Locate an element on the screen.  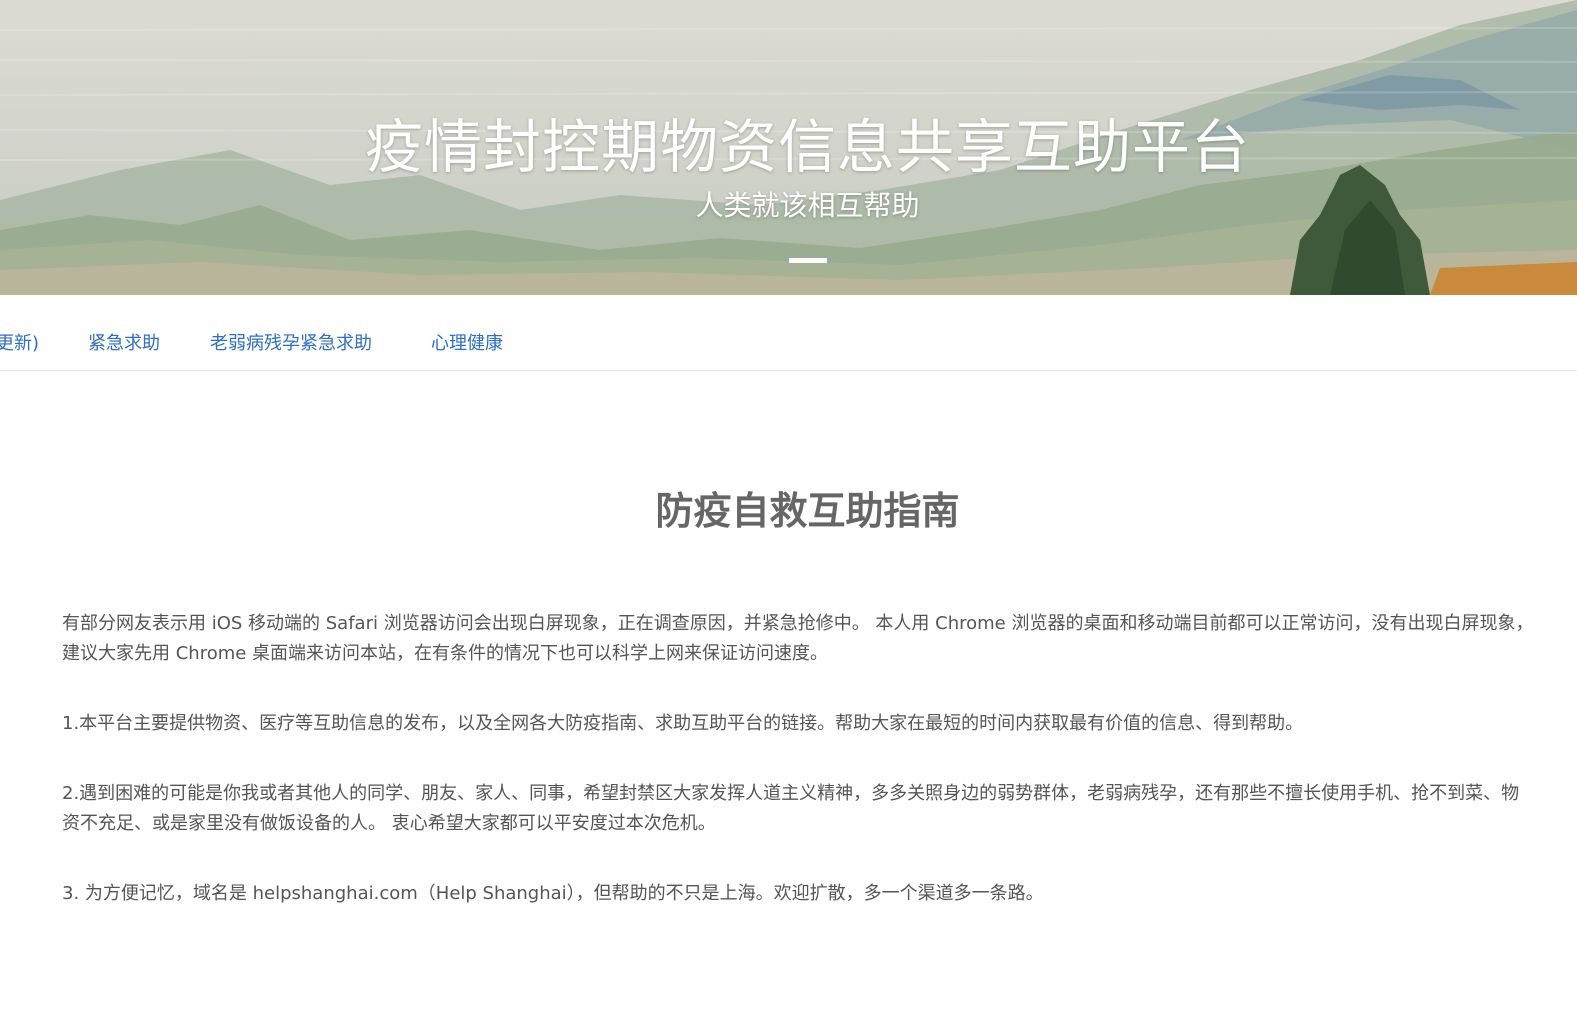
hero-divider is located at coordinates (808, 260).